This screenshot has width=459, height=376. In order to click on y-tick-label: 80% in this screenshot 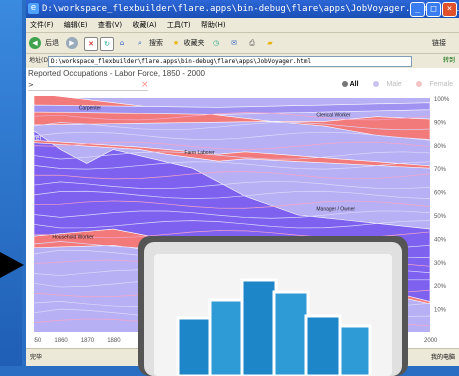, I will do `click(440, 147)`.